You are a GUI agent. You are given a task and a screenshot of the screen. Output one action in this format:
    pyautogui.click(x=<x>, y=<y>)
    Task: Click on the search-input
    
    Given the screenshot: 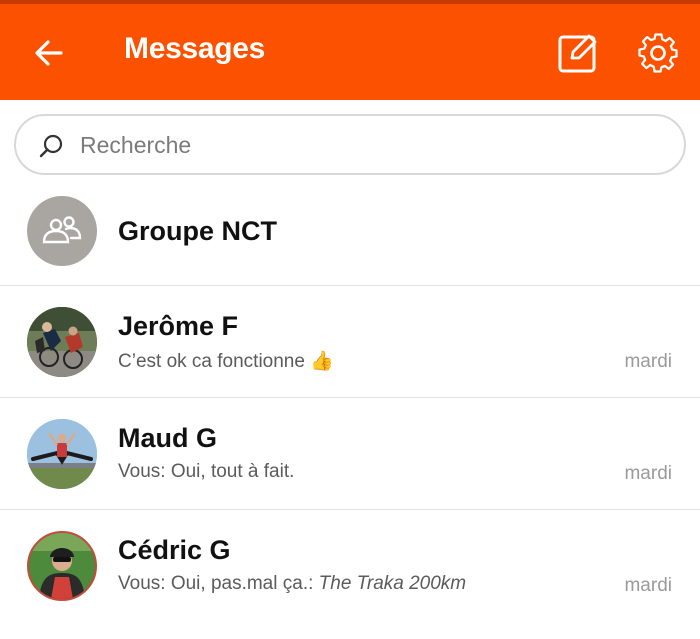 What is the action you would take?
    pyautogui.click(x=375, y=145)
    